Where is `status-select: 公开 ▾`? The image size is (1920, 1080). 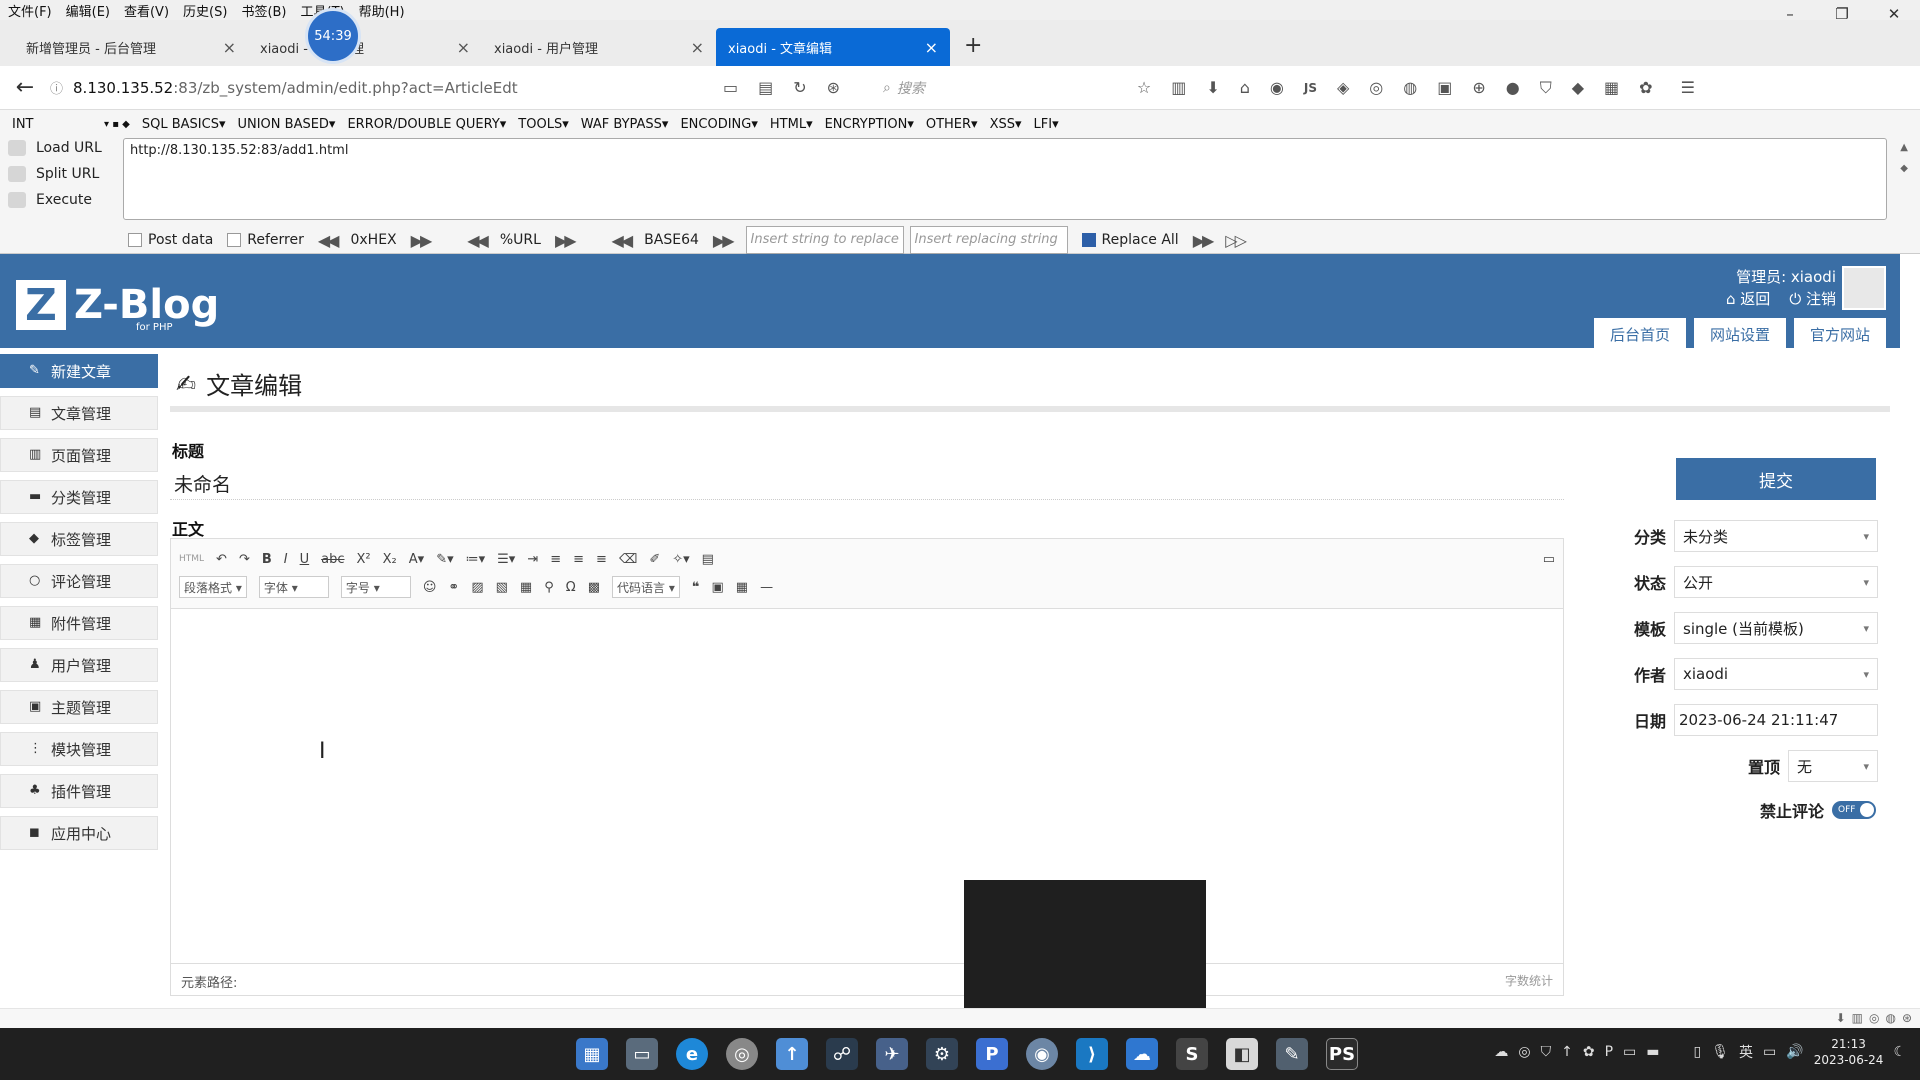 status-select: 公开 ▾ is located at coordinates (1776, 582).